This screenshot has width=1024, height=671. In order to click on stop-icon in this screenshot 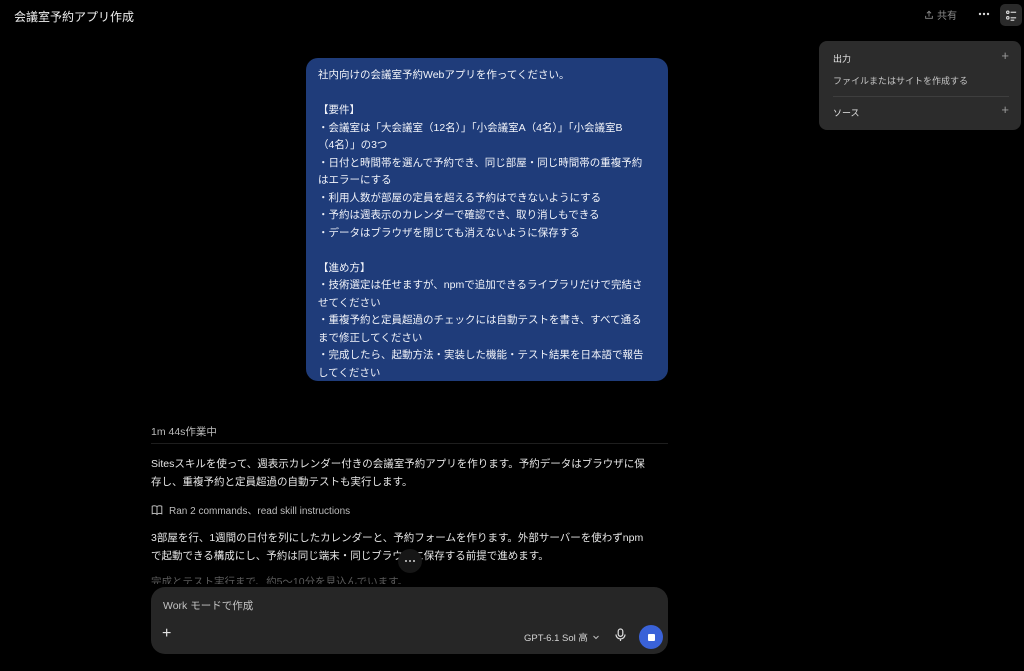, I will do `click(651, 637)`.